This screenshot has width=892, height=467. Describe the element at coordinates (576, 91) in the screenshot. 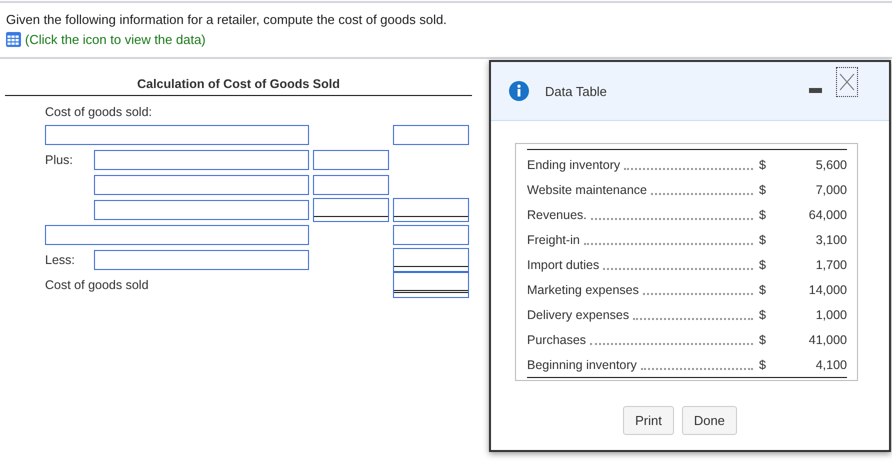

I see `dialog-title: Data Table` at that location.